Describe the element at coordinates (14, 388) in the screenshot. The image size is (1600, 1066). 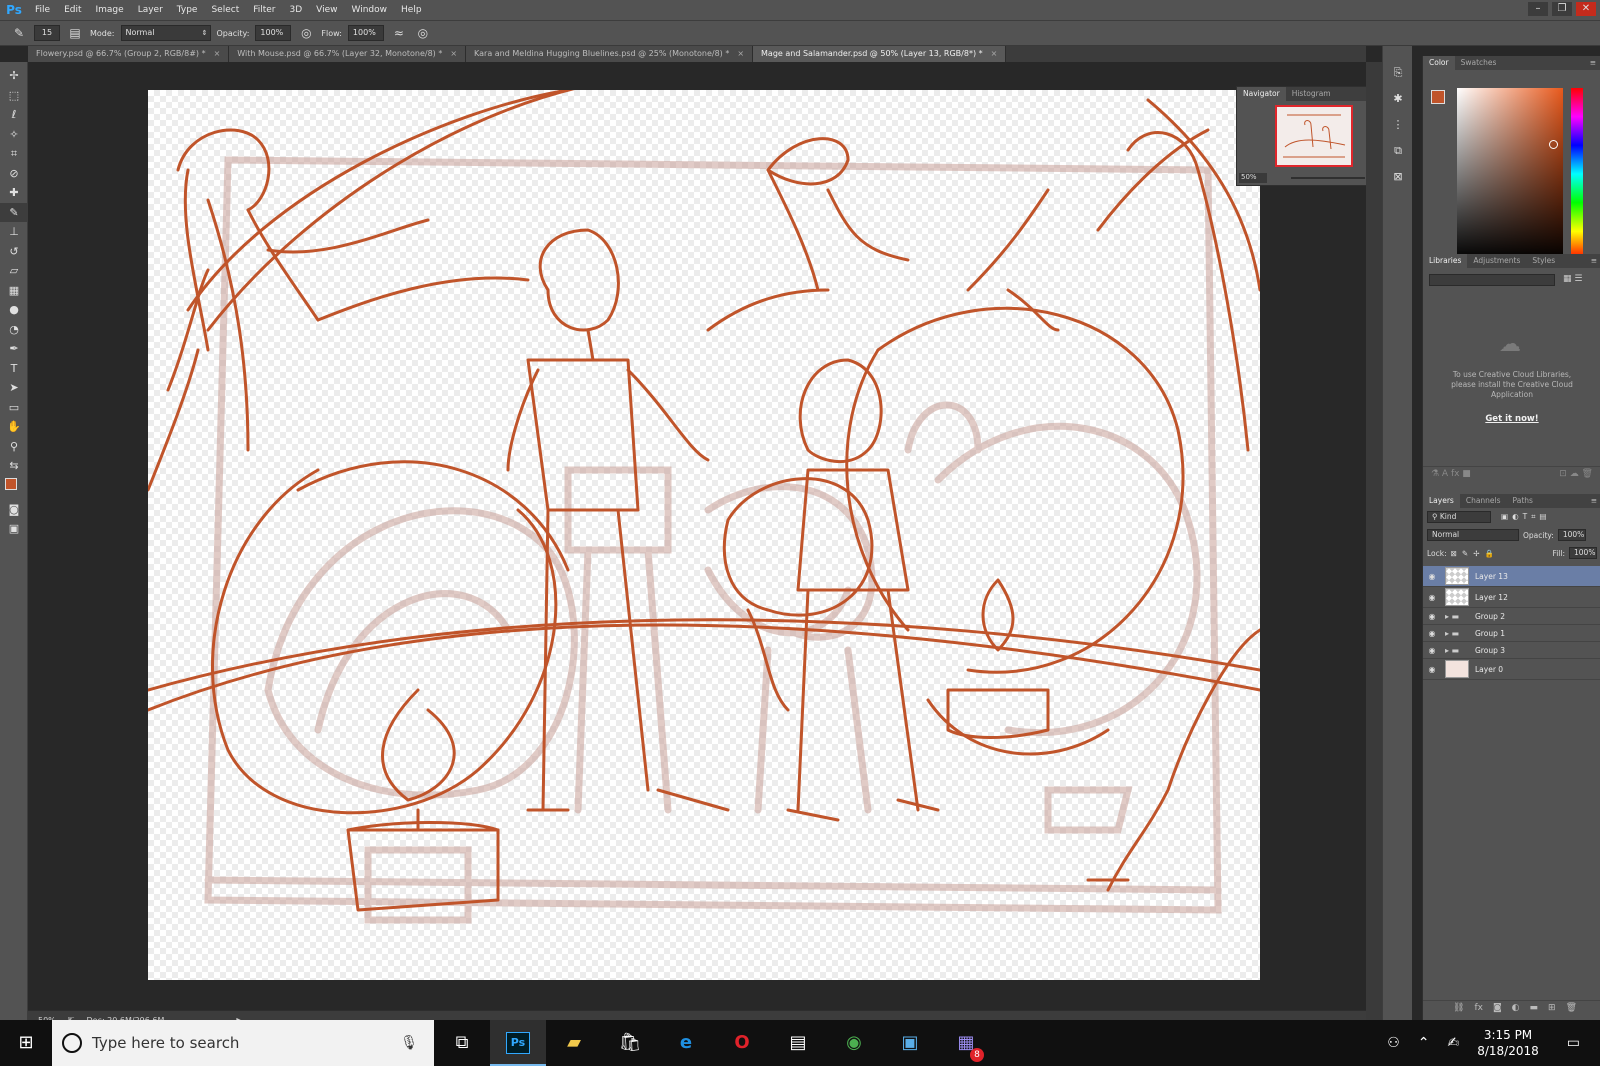
I see `path-select-tool-icon: ➤` at that location.